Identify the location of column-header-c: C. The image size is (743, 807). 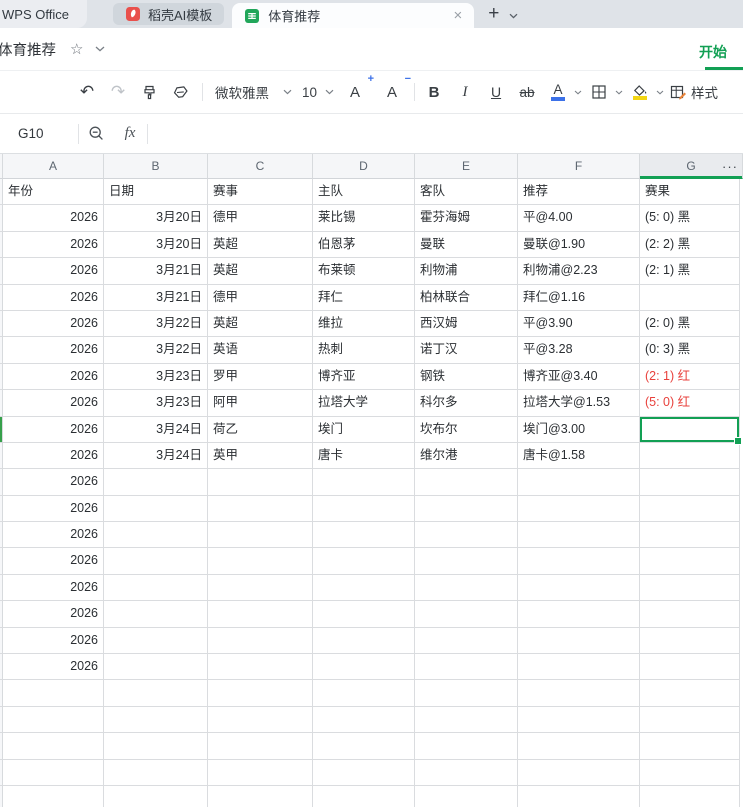
(260, 166).